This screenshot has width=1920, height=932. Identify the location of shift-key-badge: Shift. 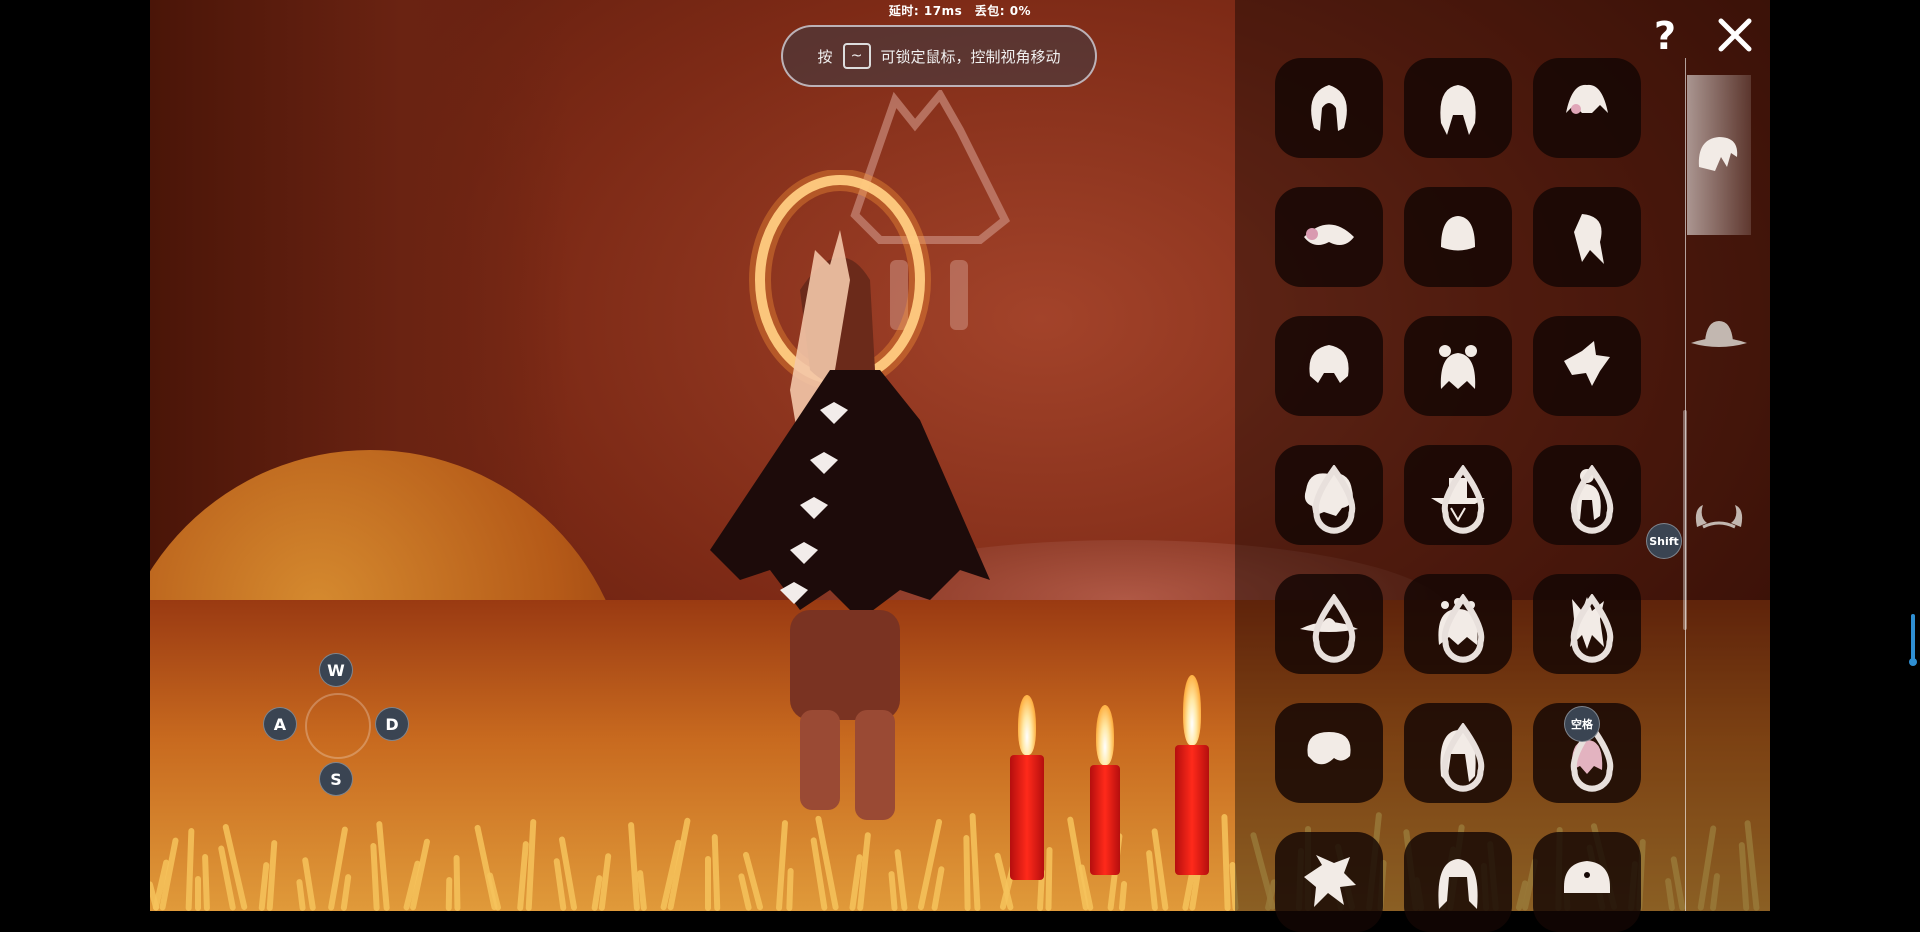
(1664, 541).